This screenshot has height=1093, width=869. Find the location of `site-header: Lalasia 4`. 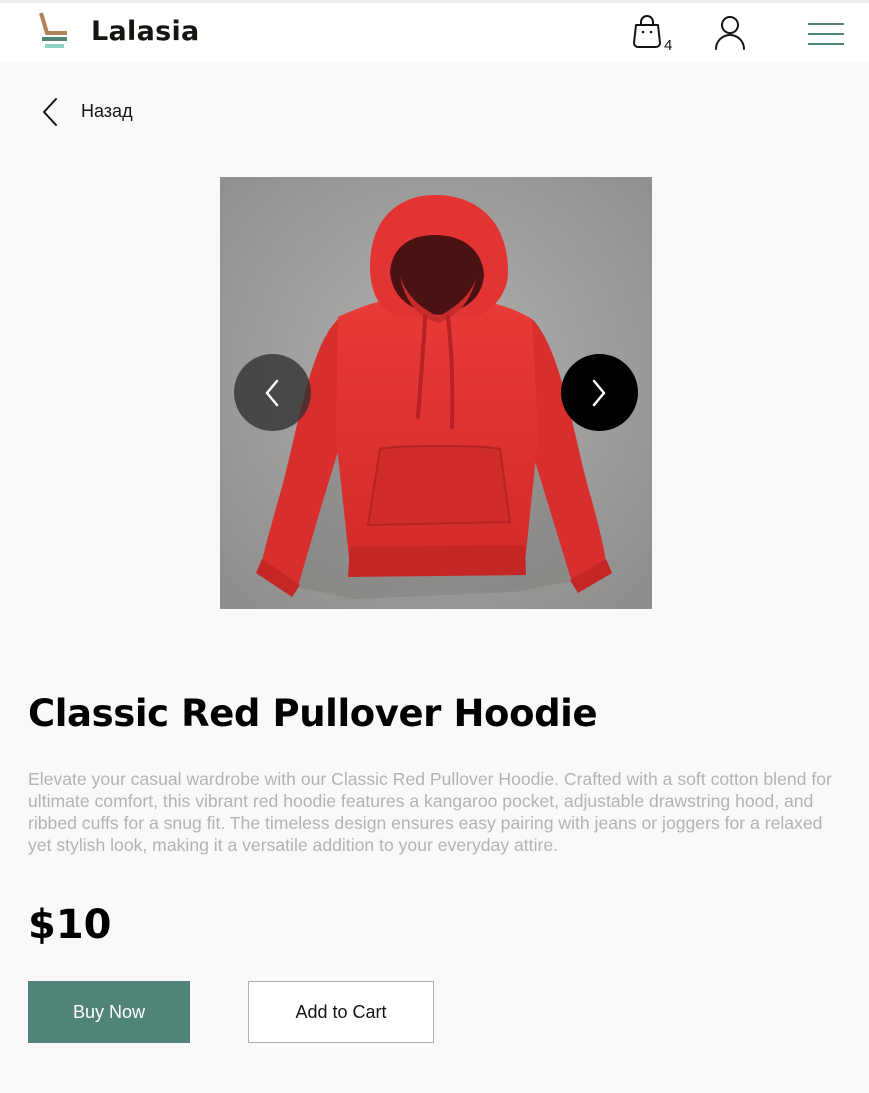

site-header: Lalasia 4 is located at coordinates (434, 32).